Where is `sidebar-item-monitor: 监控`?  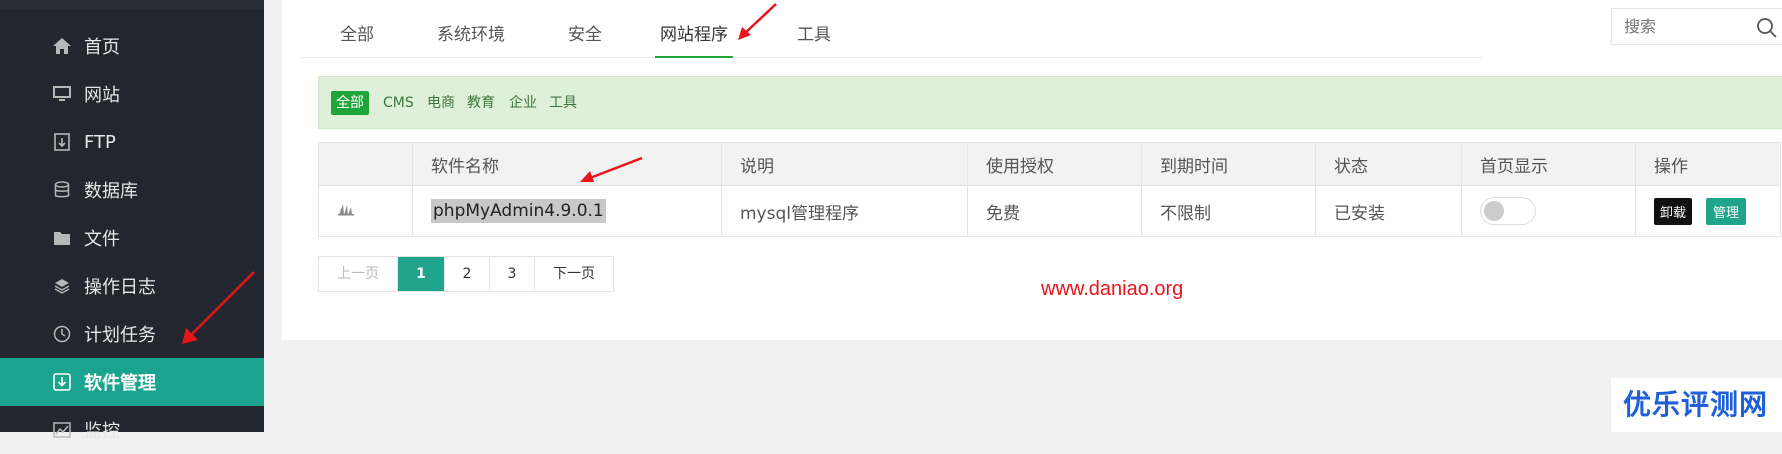 sidebar-item-monitor: 监控 is located at coordinates (132, 430).